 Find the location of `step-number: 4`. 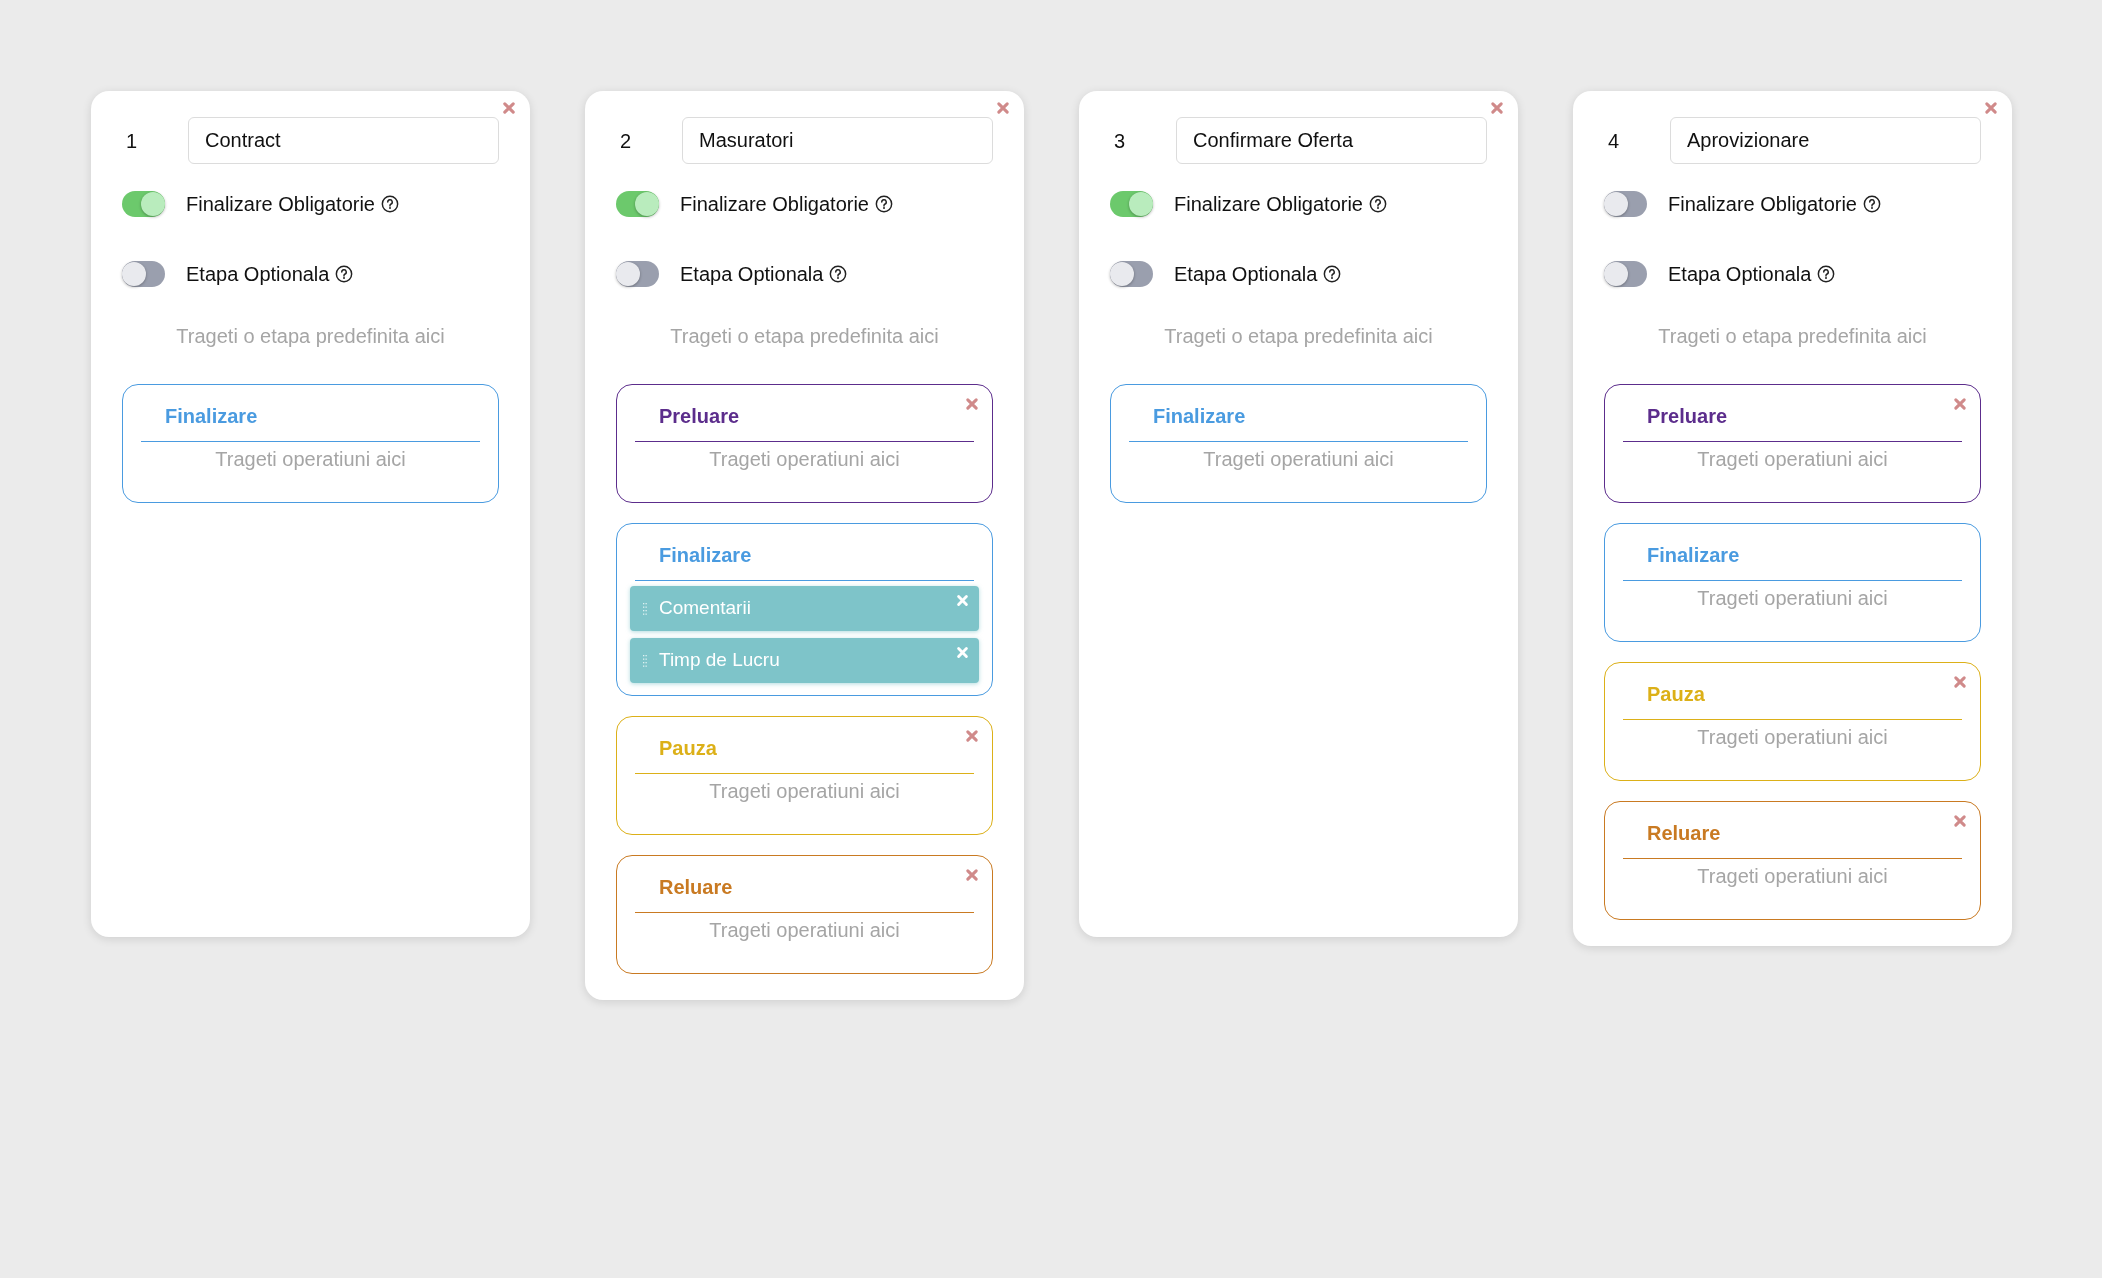

step-number: 4 is located at coordinates (1614, 141).